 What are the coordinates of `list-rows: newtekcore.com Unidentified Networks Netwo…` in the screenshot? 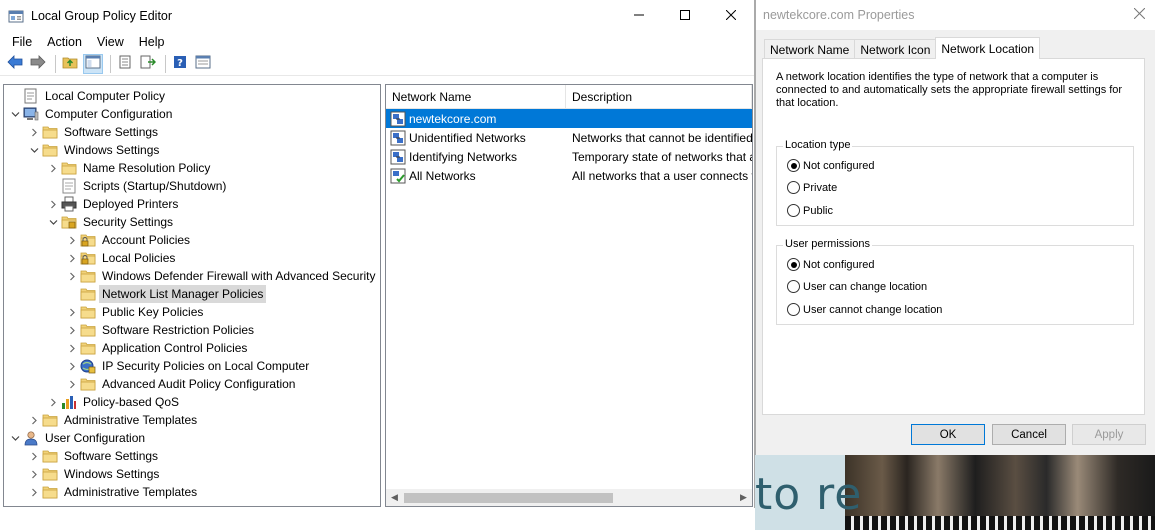 It's located at (569, 147).